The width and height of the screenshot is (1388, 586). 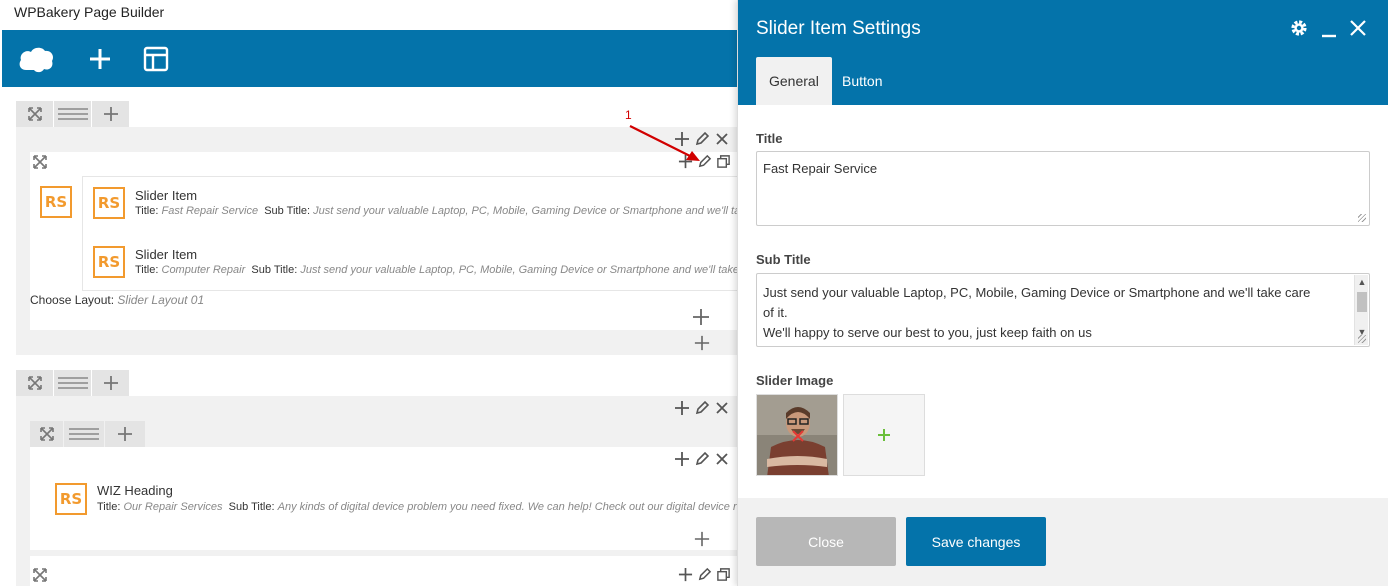 What do you see at coordinates (976, 541) in the screenshot?
I see `save-changes-button: Save changes` at bounding box center [976, 541].